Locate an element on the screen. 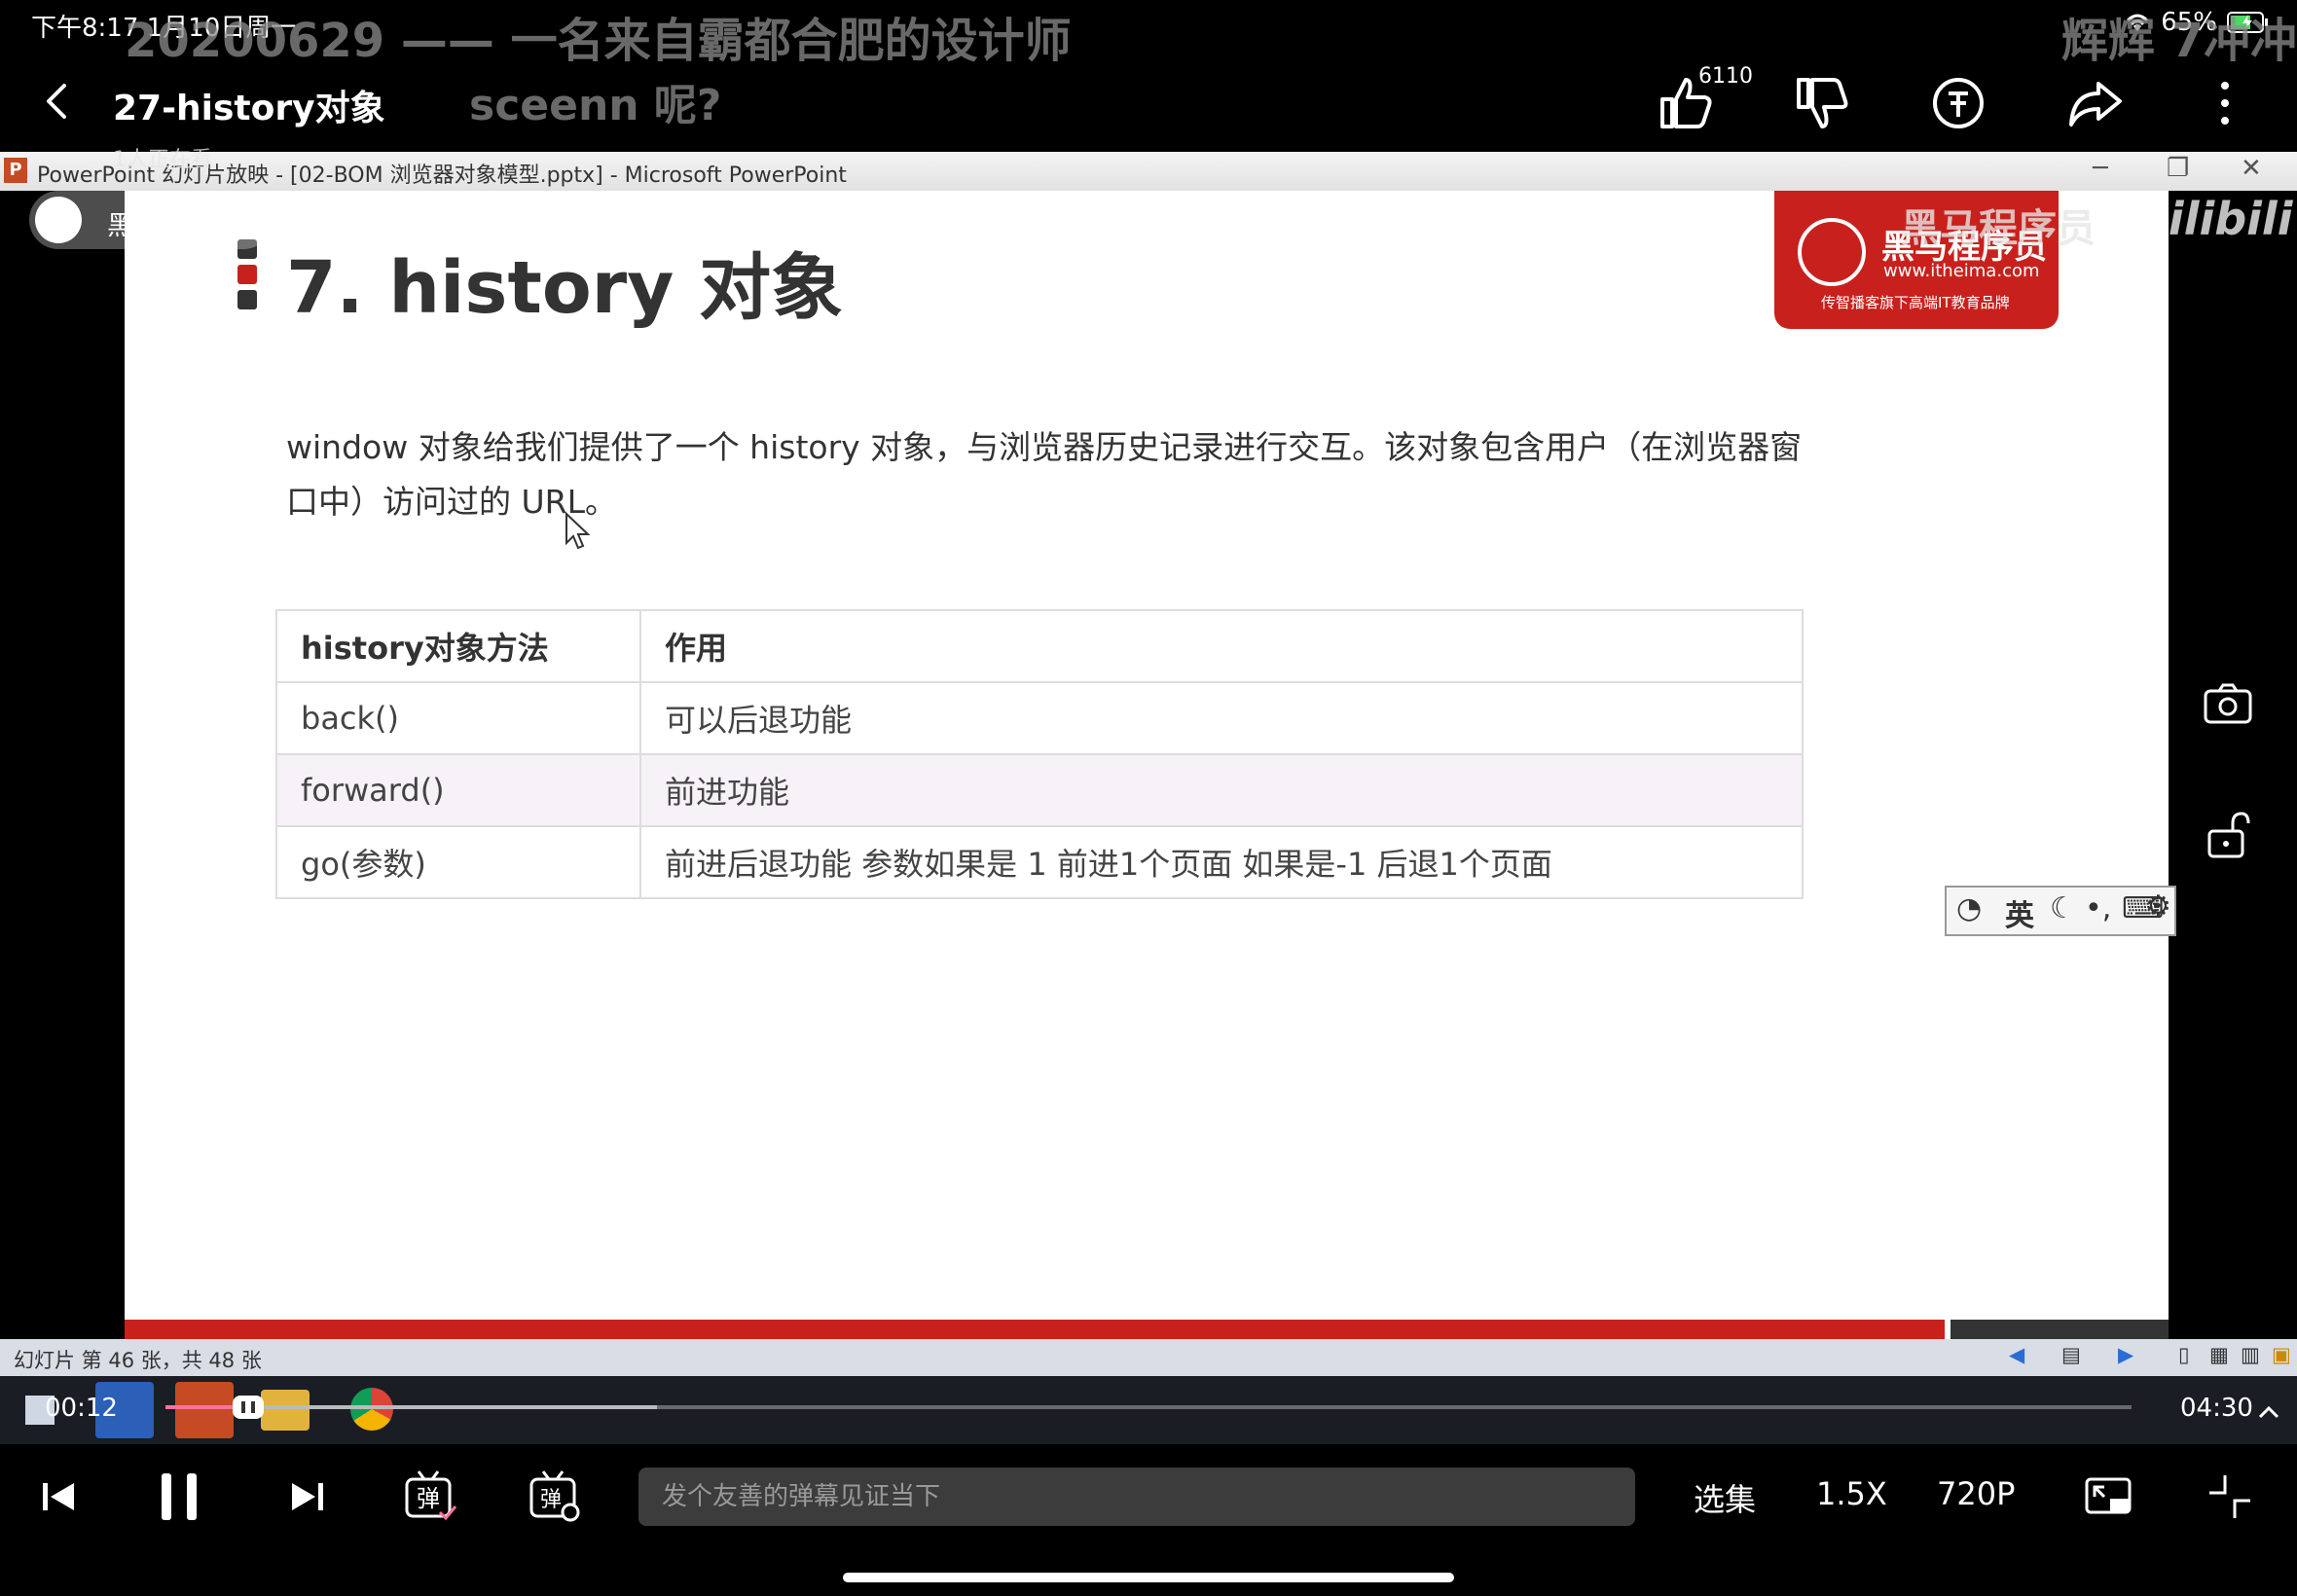 The height and width of the screenshot is (1596, 2297). slideshow-icon: ▣ is located at coordinates (2281, 1354).